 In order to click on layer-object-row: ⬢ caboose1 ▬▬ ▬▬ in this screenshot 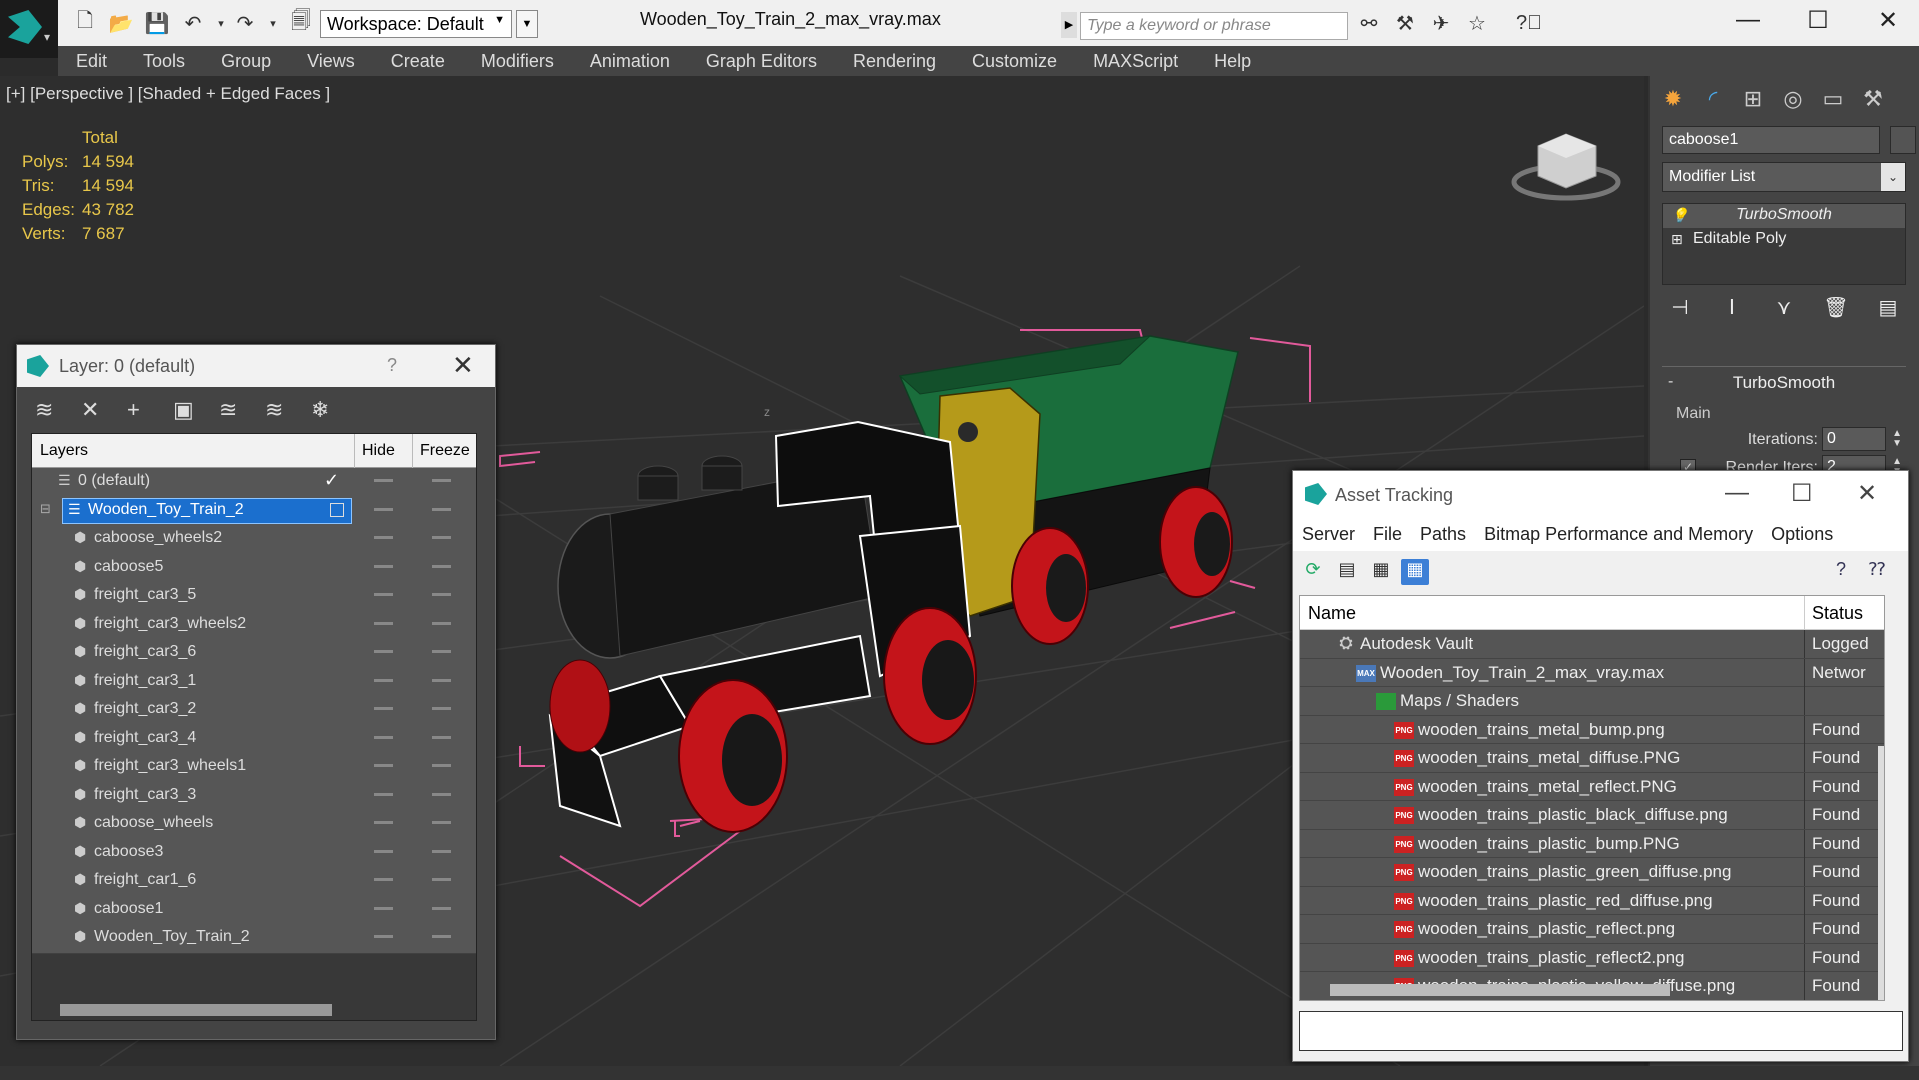, I will do `click(254, 909)`.